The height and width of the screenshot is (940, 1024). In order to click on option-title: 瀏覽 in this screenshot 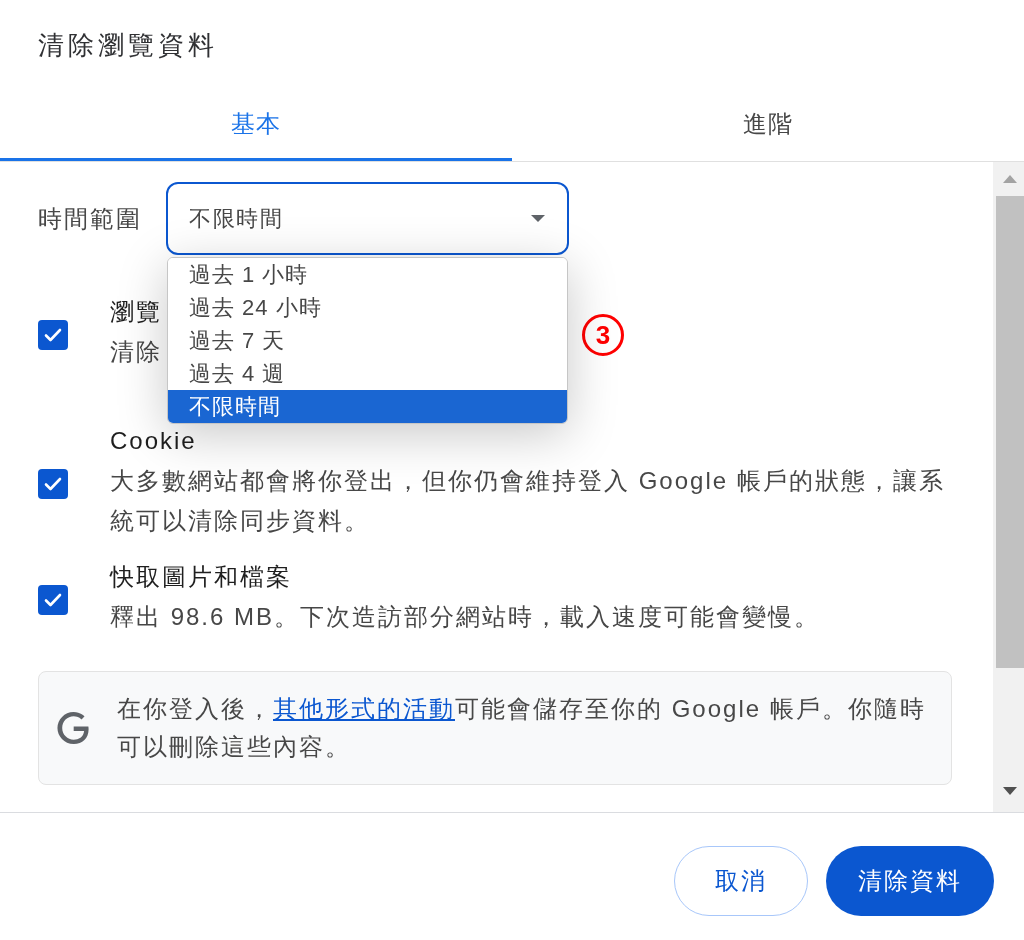, I will do `click(136, 312)`.